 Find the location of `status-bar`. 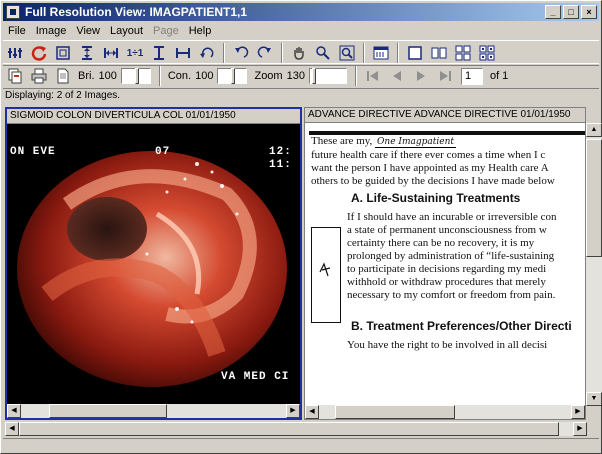

status-bar is located at coordinates (301, 445).